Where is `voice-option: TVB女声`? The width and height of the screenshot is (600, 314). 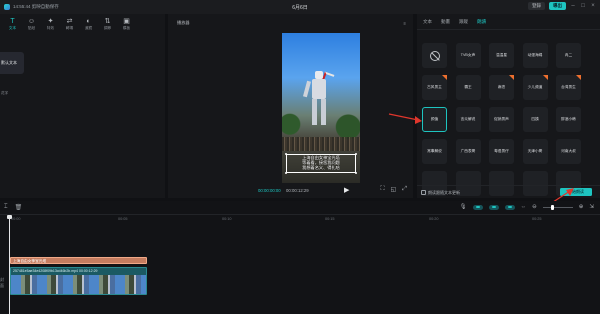
voice-option: TVB女声 is located at coordinates (468, 55).